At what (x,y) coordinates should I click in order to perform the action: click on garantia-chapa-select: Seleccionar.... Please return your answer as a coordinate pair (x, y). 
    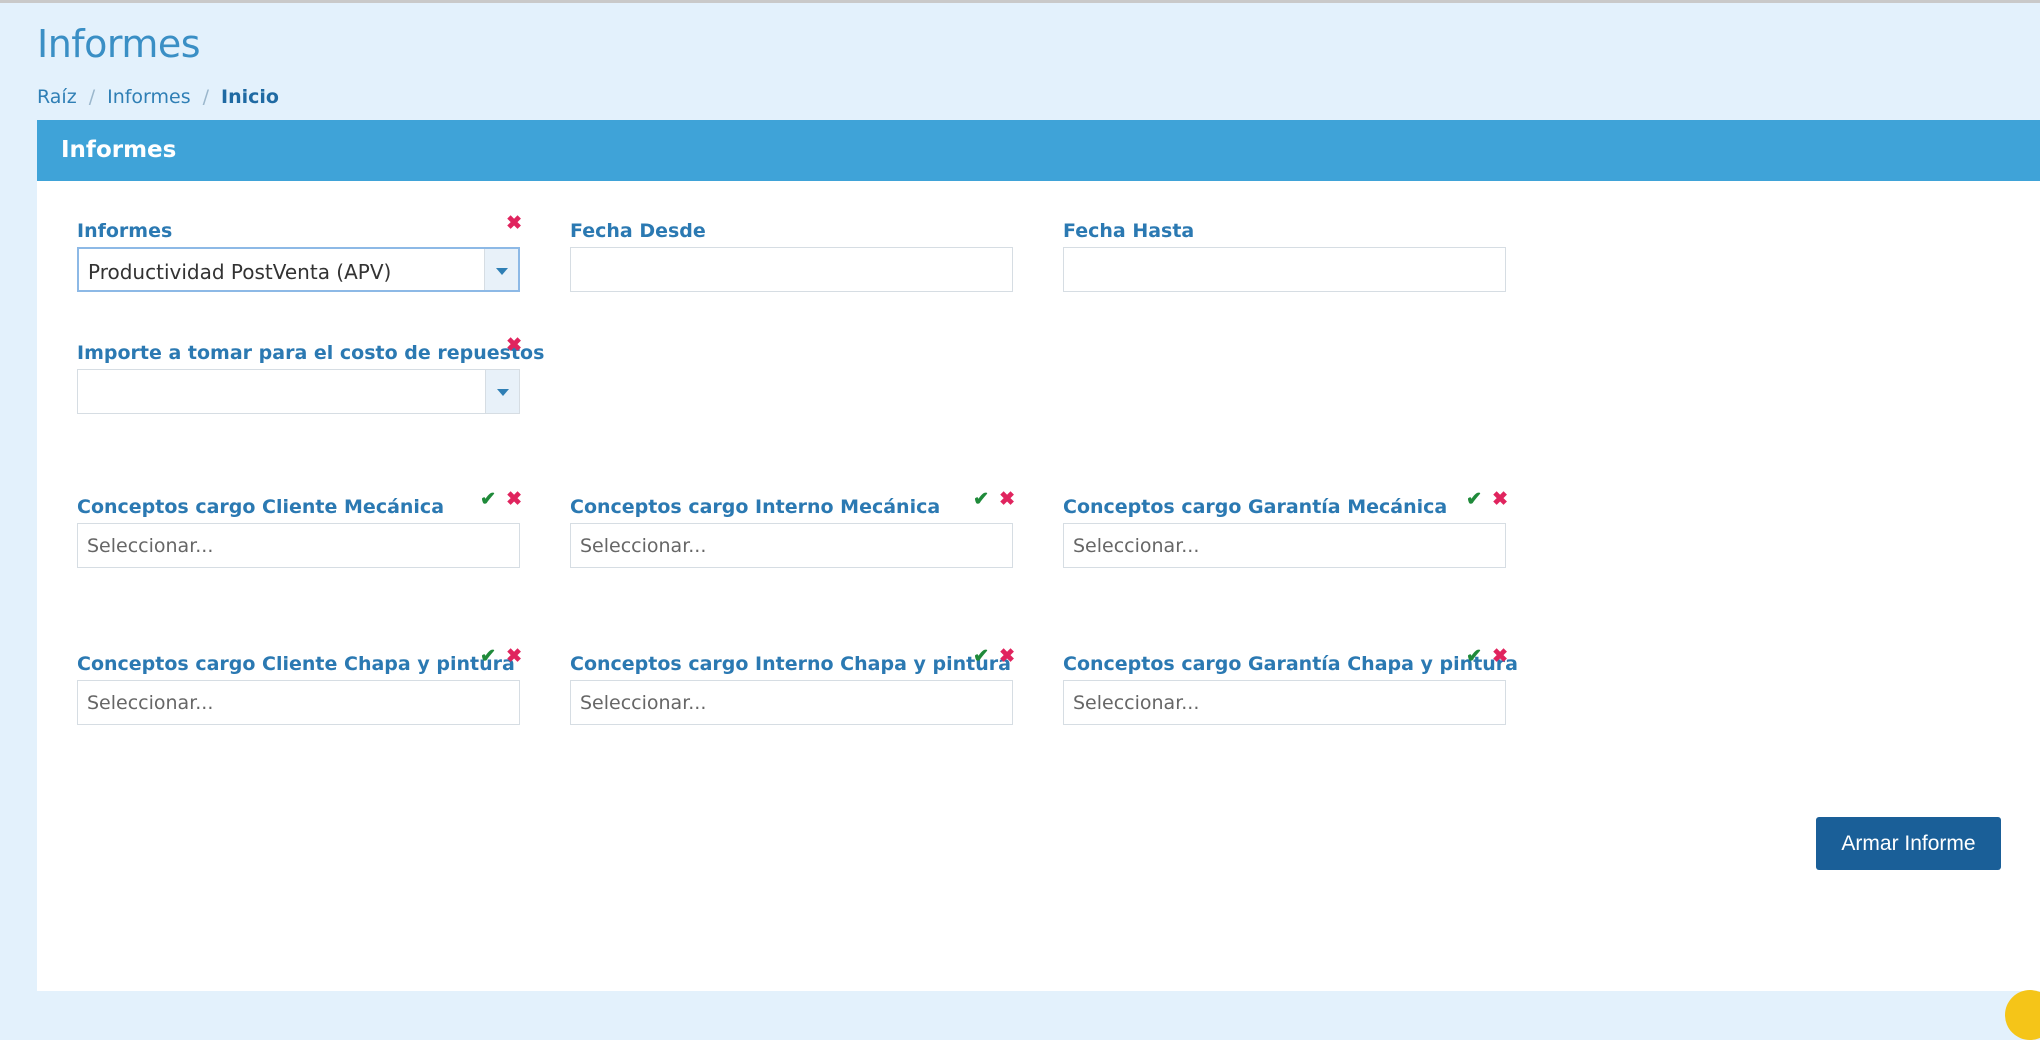
    Looking at the image, I should click on (1284, 702).